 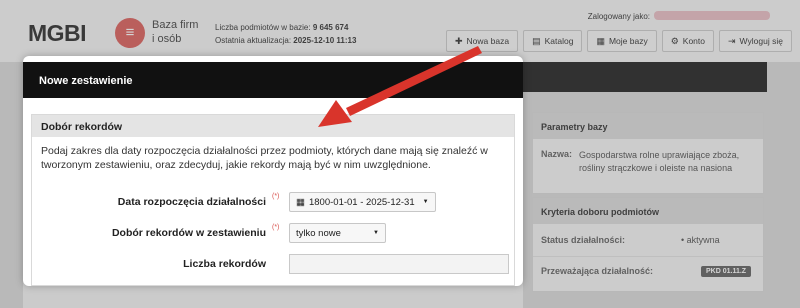 What do you see at coordinates (399, 264) in the screenshot?
I see `record-count-field` at bounding box center [399, 264].